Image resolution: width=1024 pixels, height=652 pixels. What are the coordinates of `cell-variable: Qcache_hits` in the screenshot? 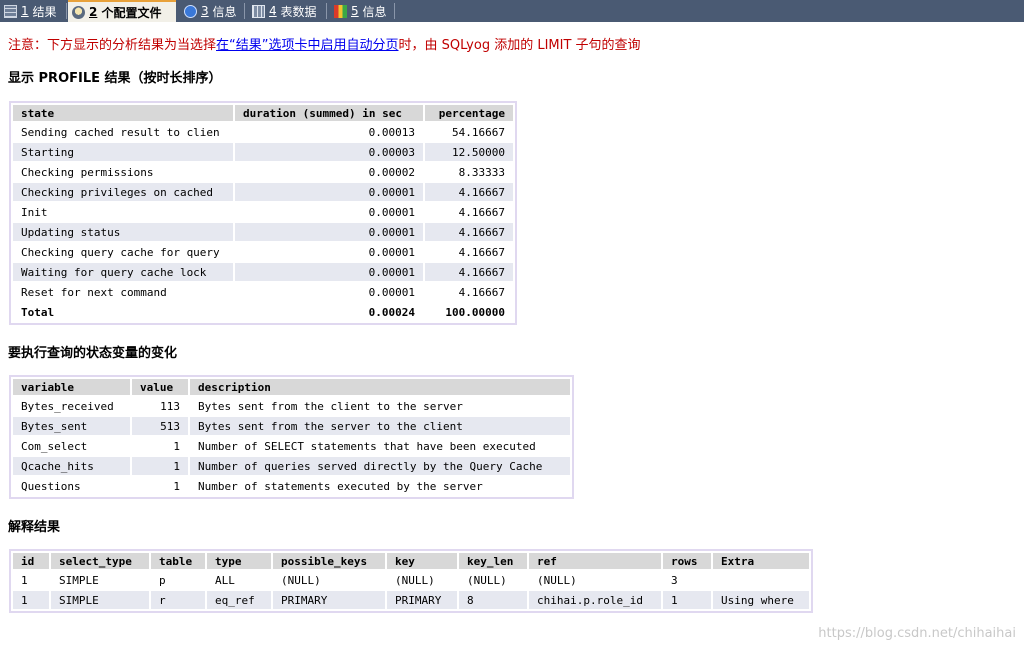 It's located at (71, 466).